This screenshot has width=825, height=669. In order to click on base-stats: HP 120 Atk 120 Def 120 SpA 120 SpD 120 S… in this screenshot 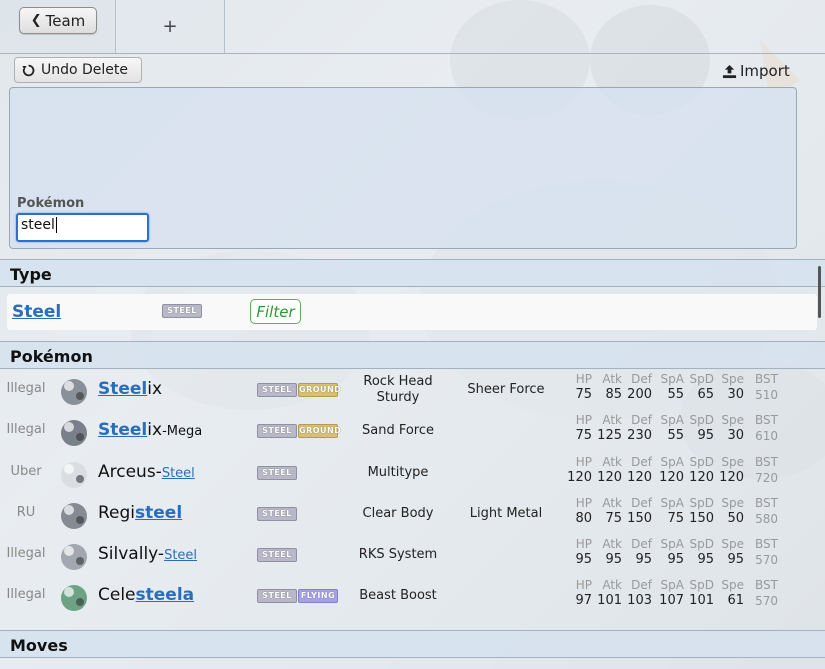, I will do `click(670, 473)`.